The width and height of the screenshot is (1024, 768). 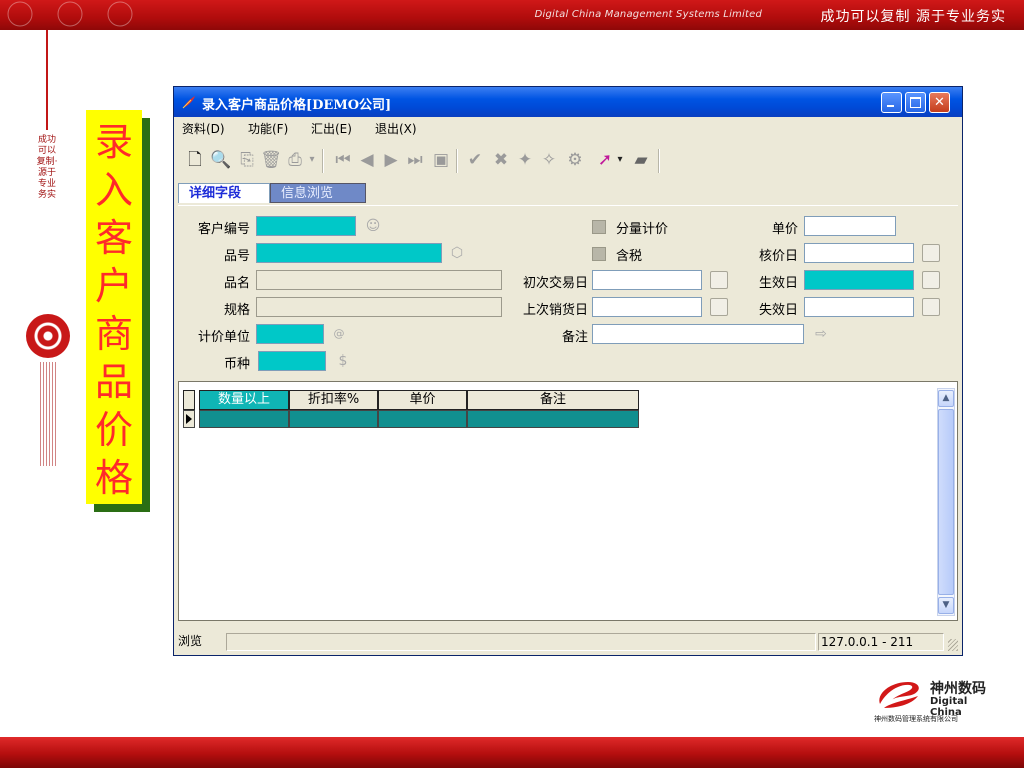 What do you see at coordinates (958, 689) in the screenshot?
I see `logo-name-cn: 神州数码` at bounding box center [958, 689].